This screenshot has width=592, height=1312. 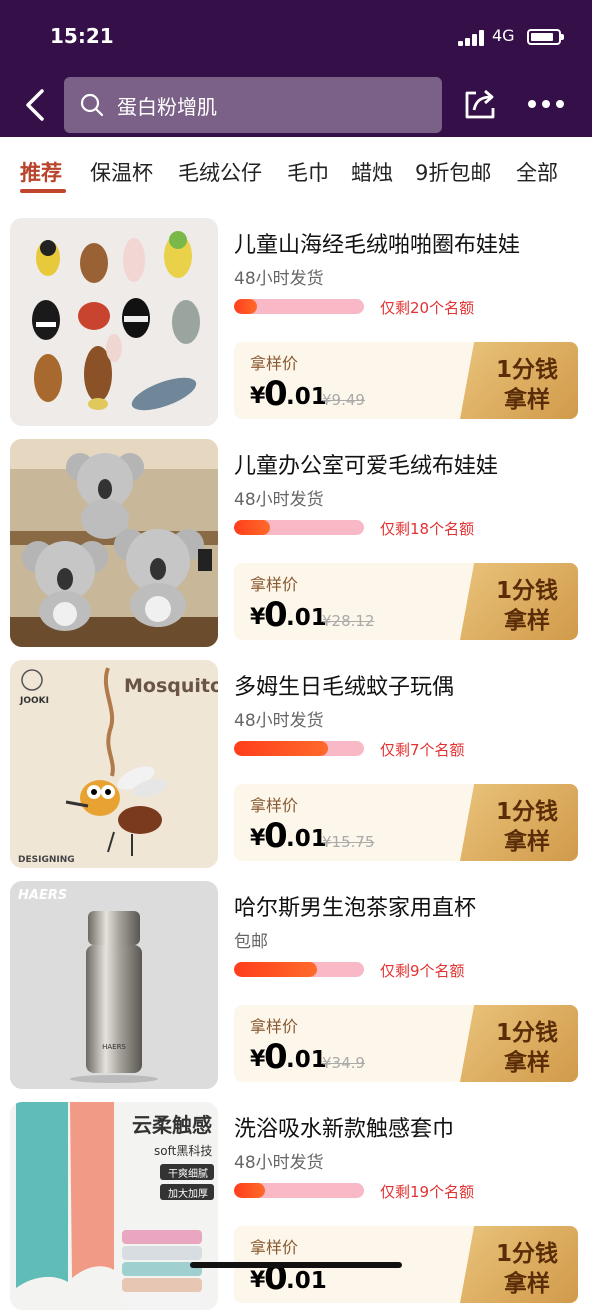 I want to click on signal-icon, so click(x=472, y=38).